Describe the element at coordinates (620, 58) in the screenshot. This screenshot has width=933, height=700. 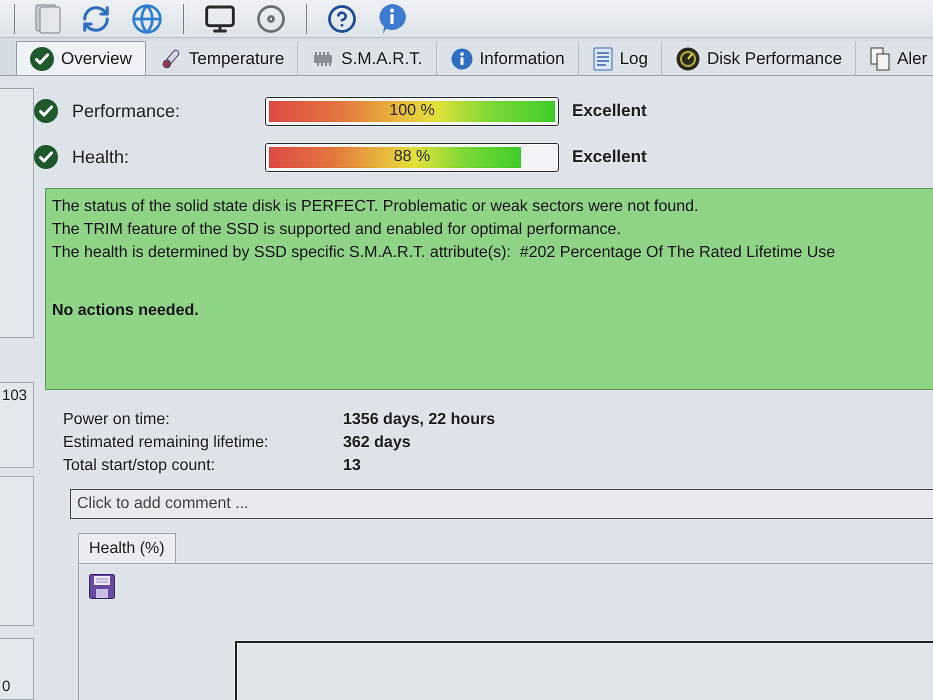
I see `tab: Log` at that location.